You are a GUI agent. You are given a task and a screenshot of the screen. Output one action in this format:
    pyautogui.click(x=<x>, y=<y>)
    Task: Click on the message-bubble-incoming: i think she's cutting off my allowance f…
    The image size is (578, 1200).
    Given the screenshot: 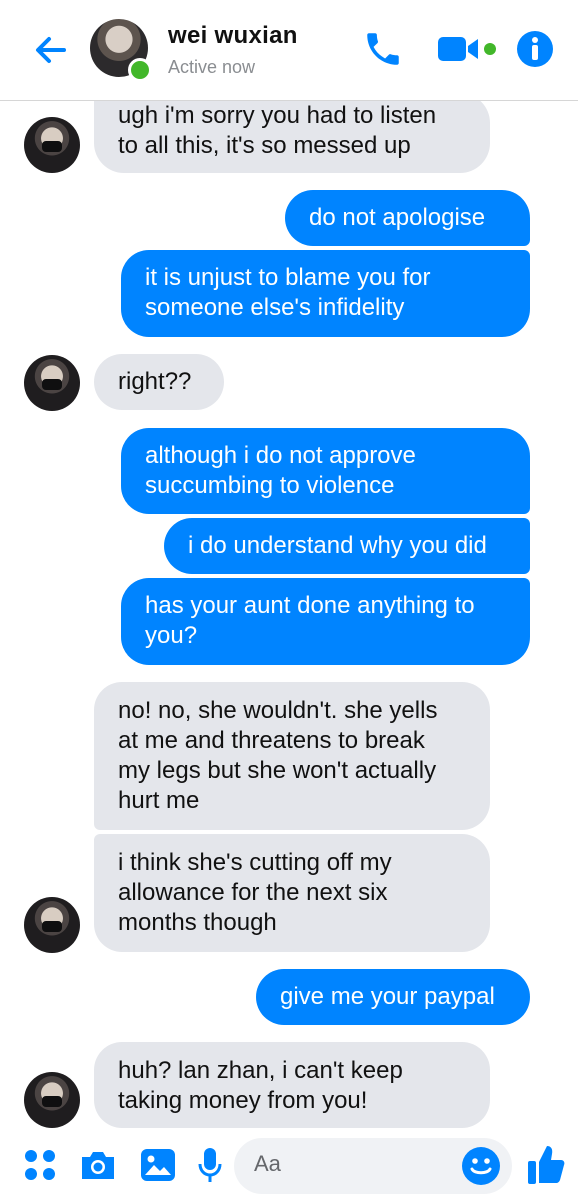 What is the action you would take?
    pyautogui.click(x=292, y=893)
    